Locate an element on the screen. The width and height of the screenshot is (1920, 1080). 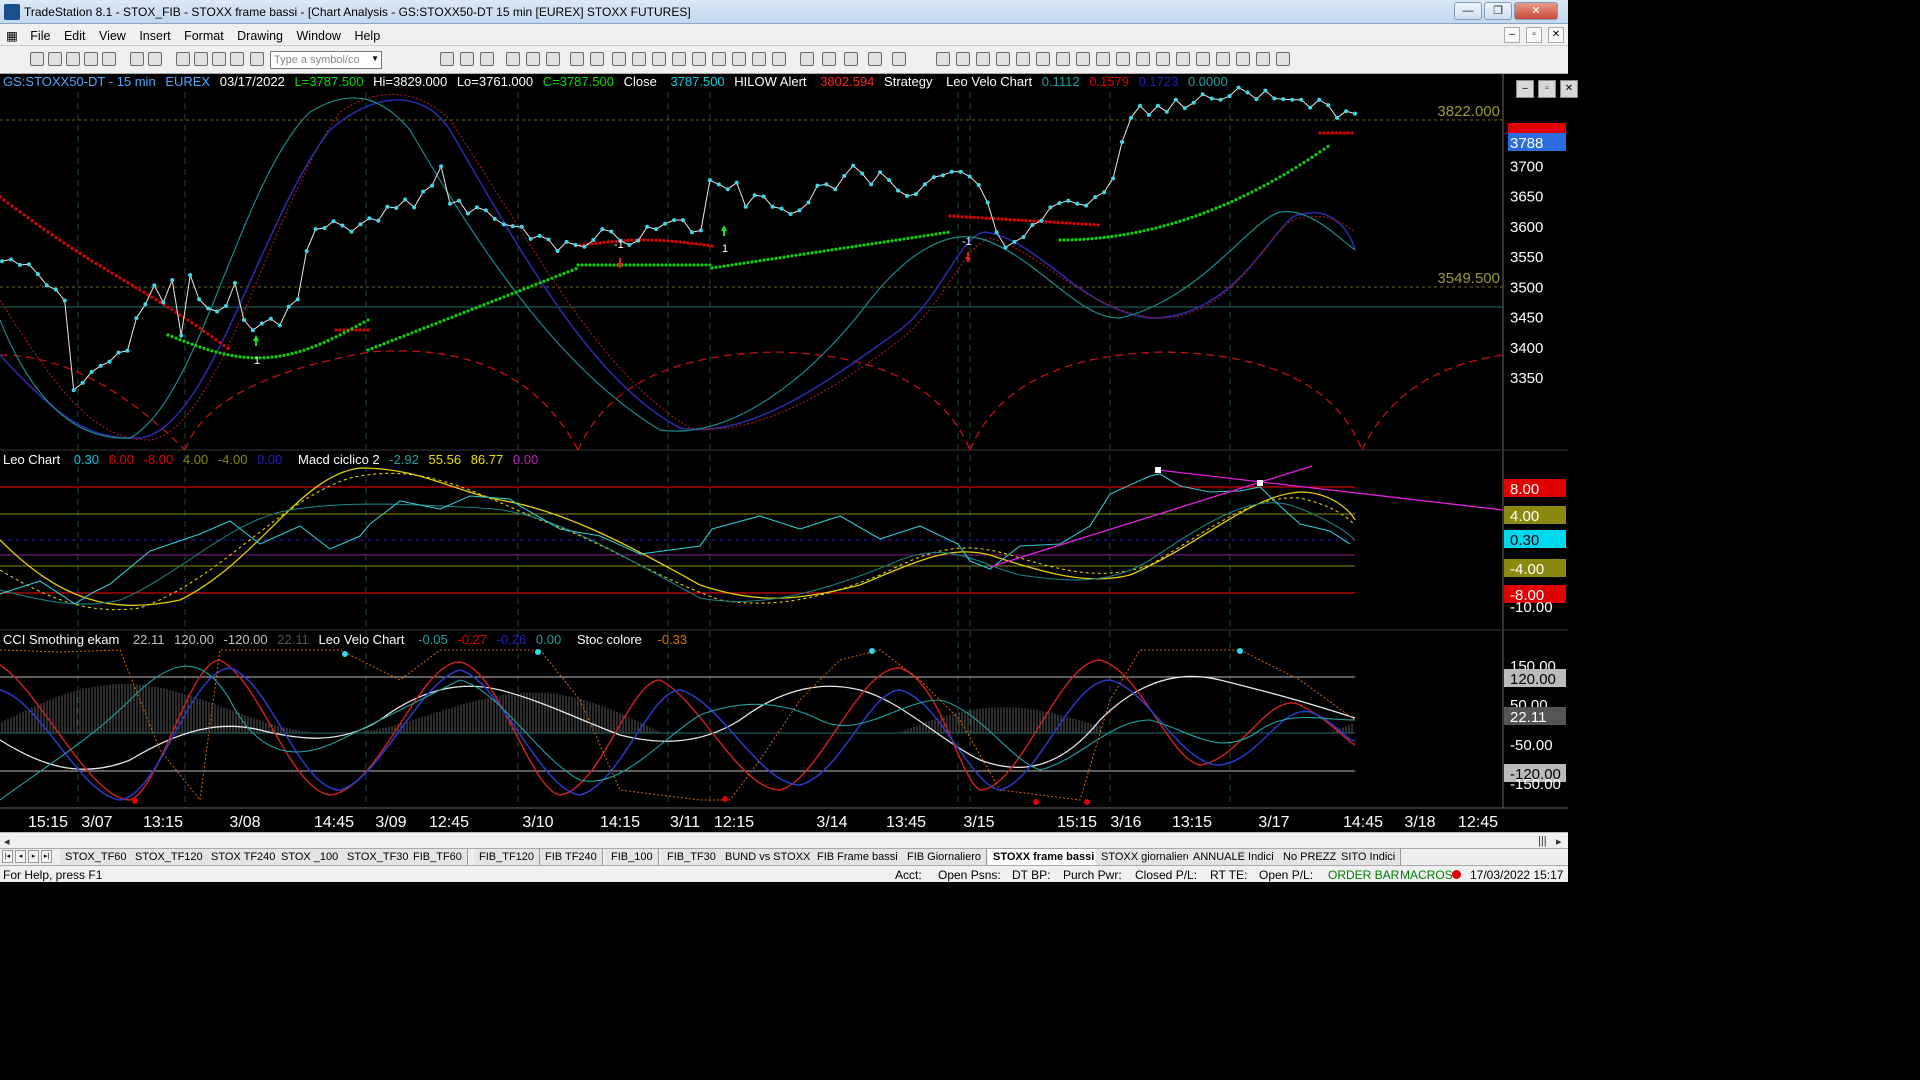
chart-restore-button: ▫ is located at coordinates (1547, 89).